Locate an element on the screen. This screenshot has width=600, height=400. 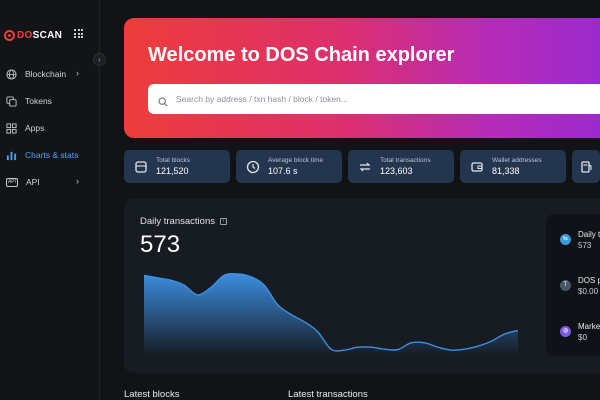
bar-chart-icon is located at coordinates (11, 155).